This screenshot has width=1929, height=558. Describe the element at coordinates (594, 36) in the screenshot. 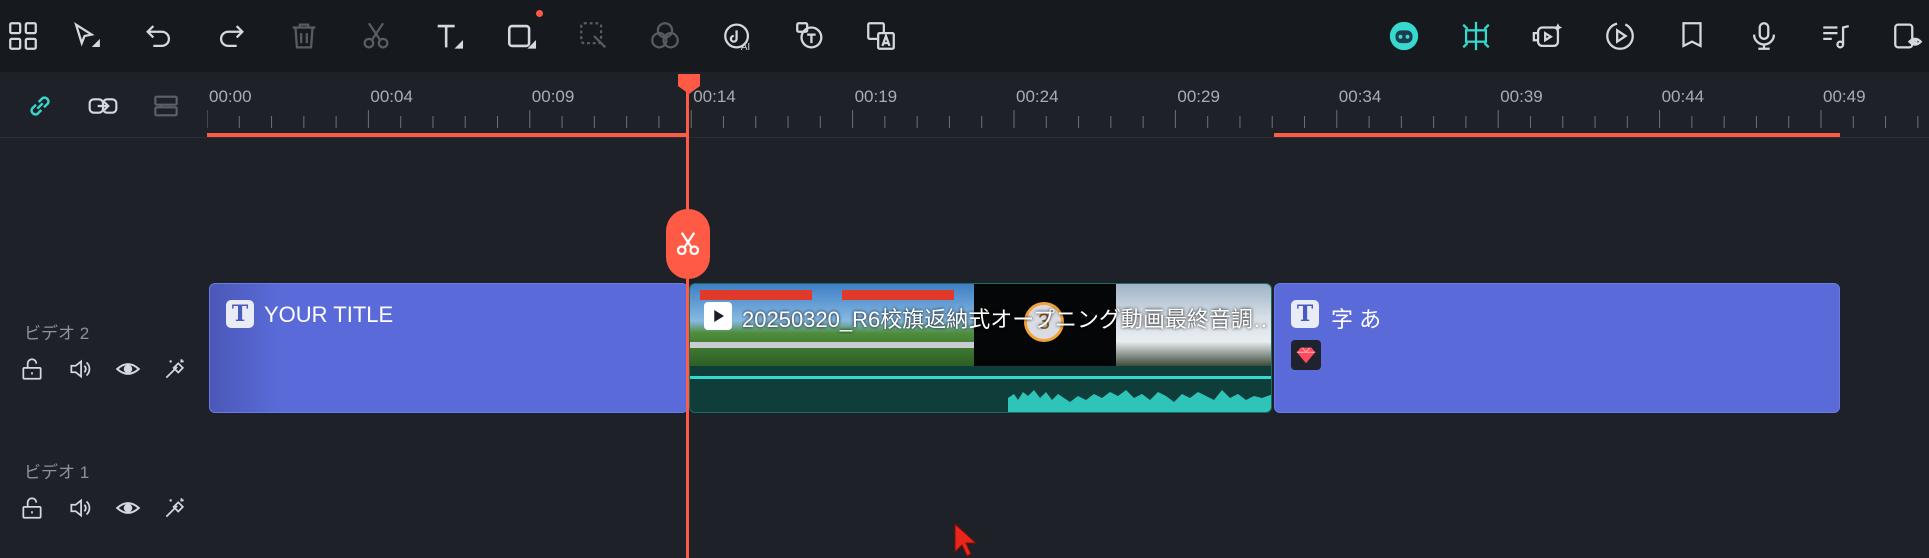

I see `detach-icon` at that location.